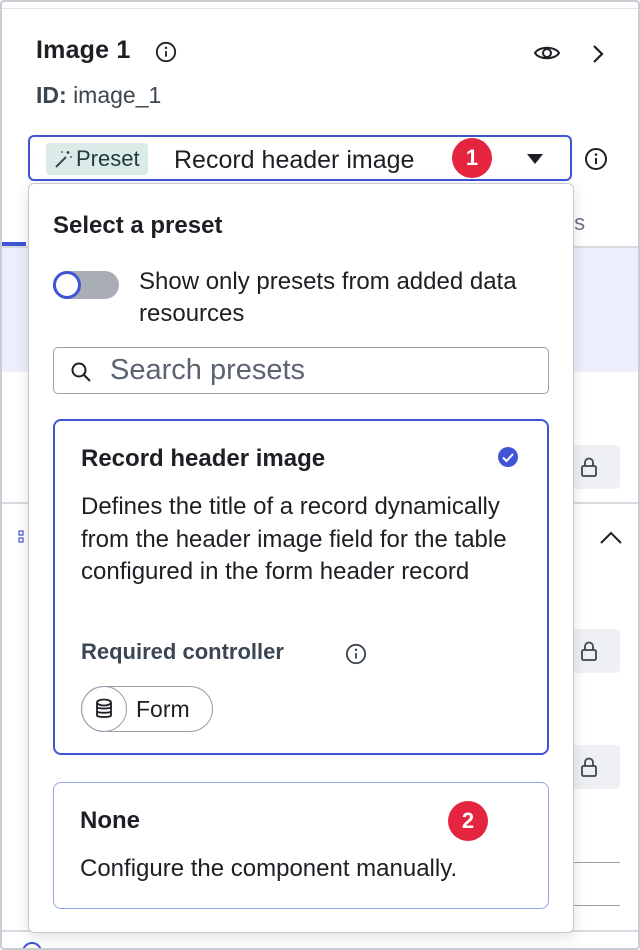 The width and height of the screenshot is (640, 950). What do you see at coordinates (547, 53) in the screenshot?
I see `eye-icon` at bounding box center [547, 53].